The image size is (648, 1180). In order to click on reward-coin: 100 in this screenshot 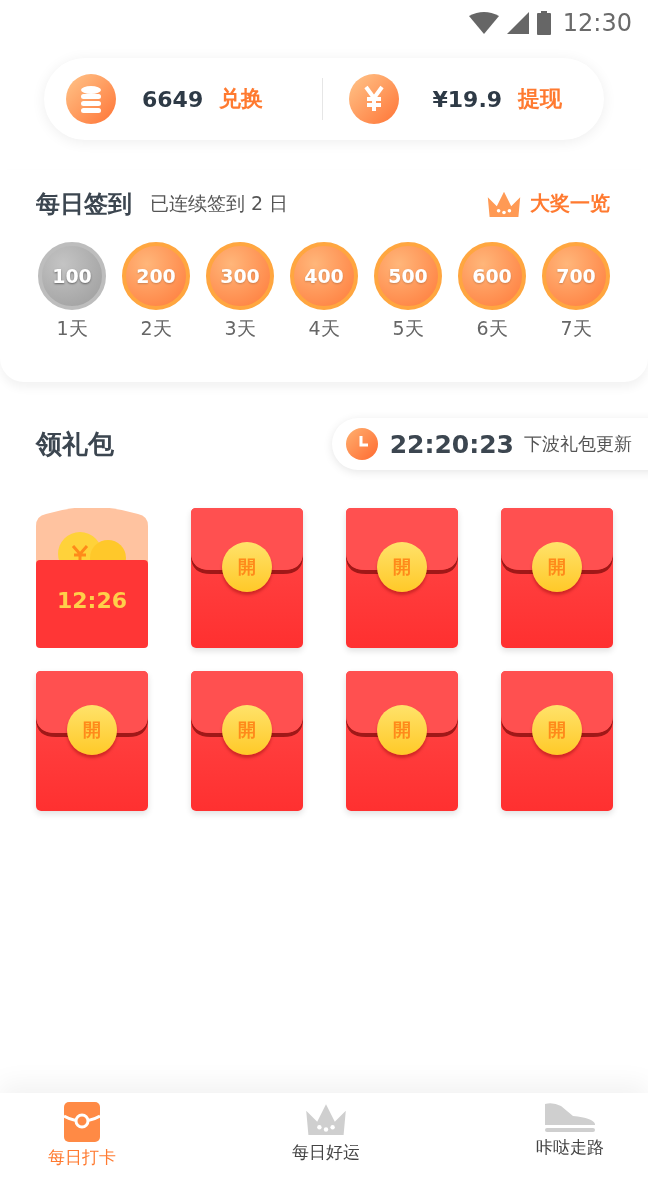, I will do `click(72, 276)`.